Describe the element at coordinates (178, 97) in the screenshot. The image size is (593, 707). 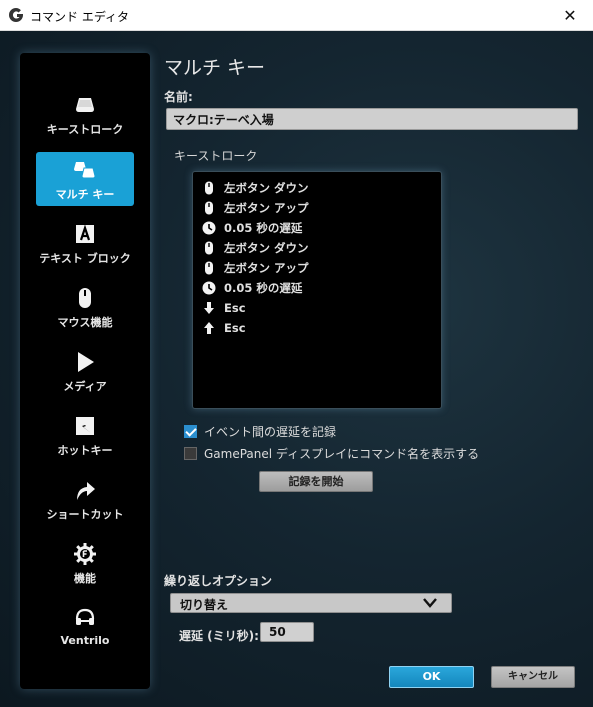
I see `name-label: 名前:` at that location.